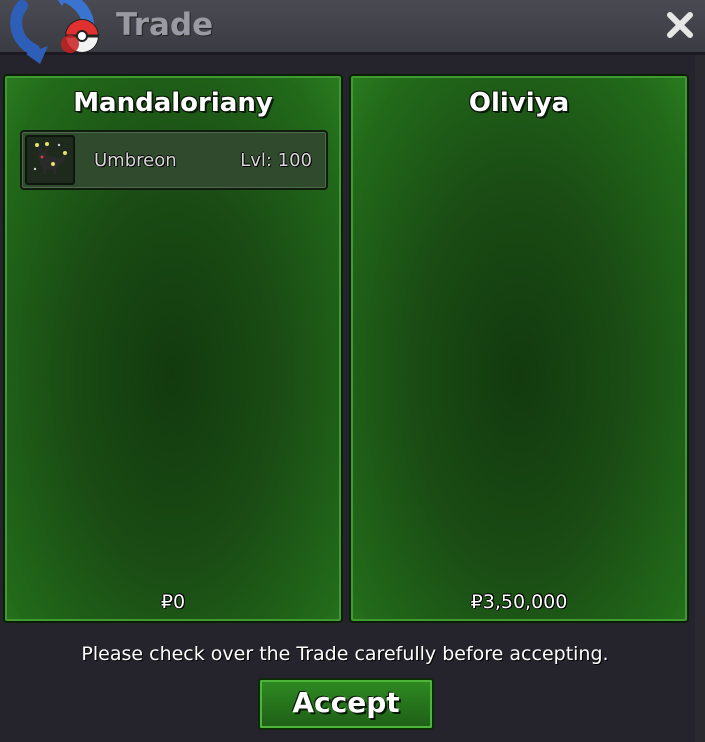  I want to click on trade-logo-icon, so click(54, 33).